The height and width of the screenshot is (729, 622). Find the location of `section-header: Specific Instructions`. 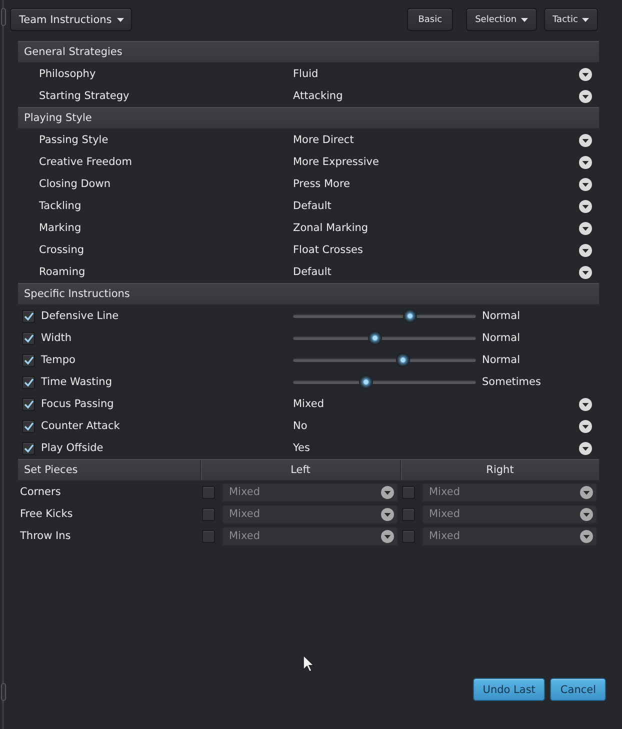

section-header: Specific Instructions is located at coordinates (308, 294).